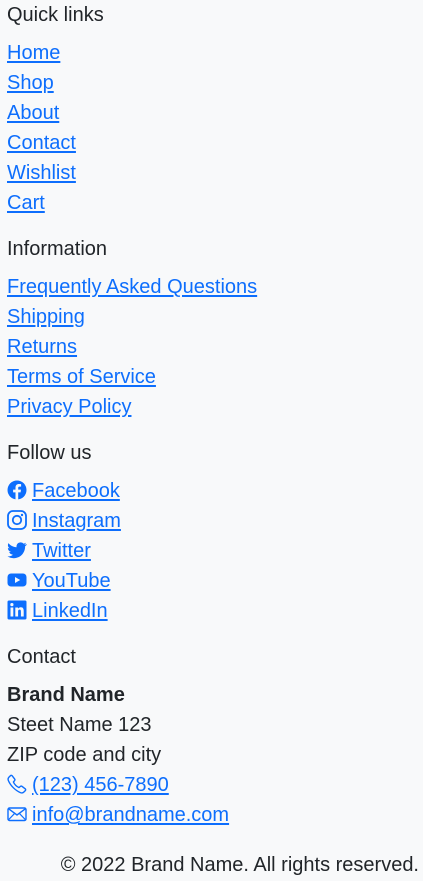 The image size is (423, 881). Describe the element at coordinates (17, 814) in the screenshot. I see `envelope-icon` at that location.